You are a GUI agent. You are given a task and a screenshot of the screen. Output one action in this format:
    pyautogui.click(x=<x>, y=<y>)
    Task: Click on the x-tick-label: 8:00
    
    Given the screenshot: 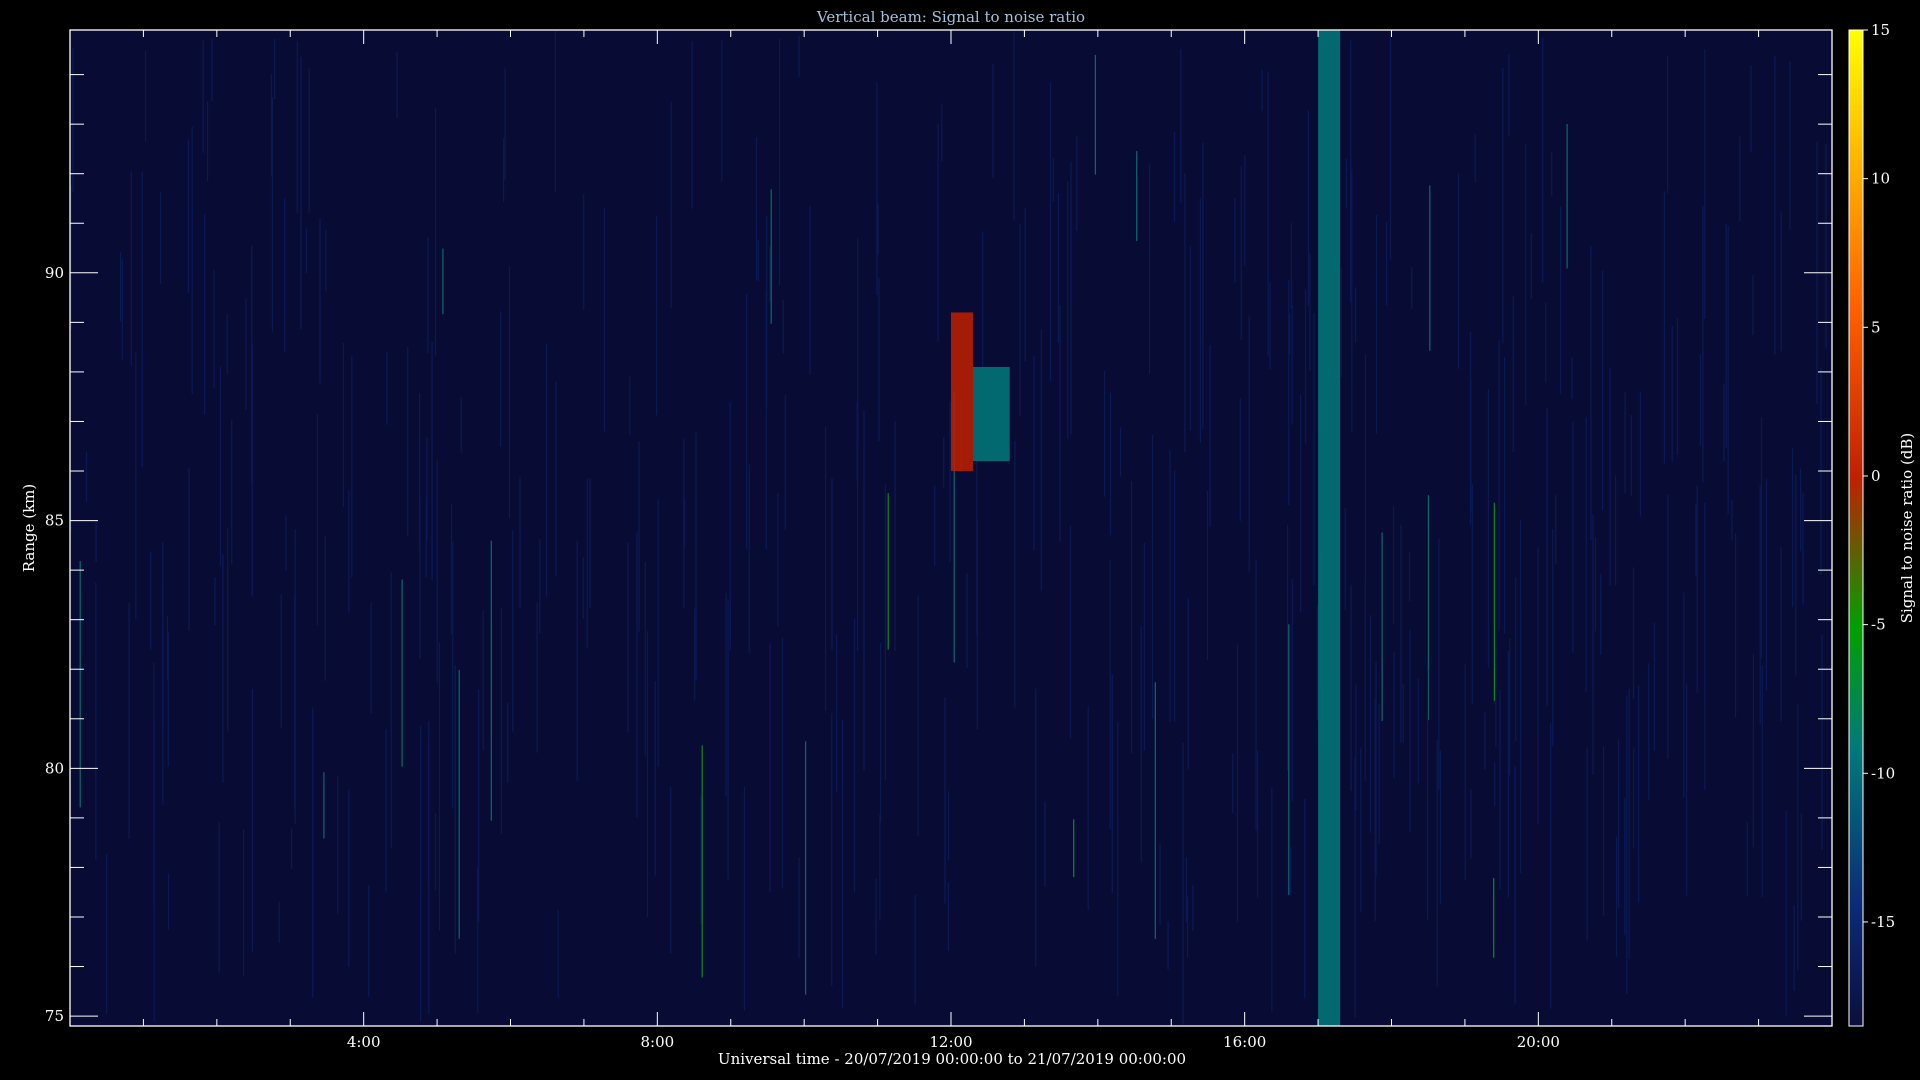 What is the action you would take?
    pyautogui.click(x=657, y=1042)
    